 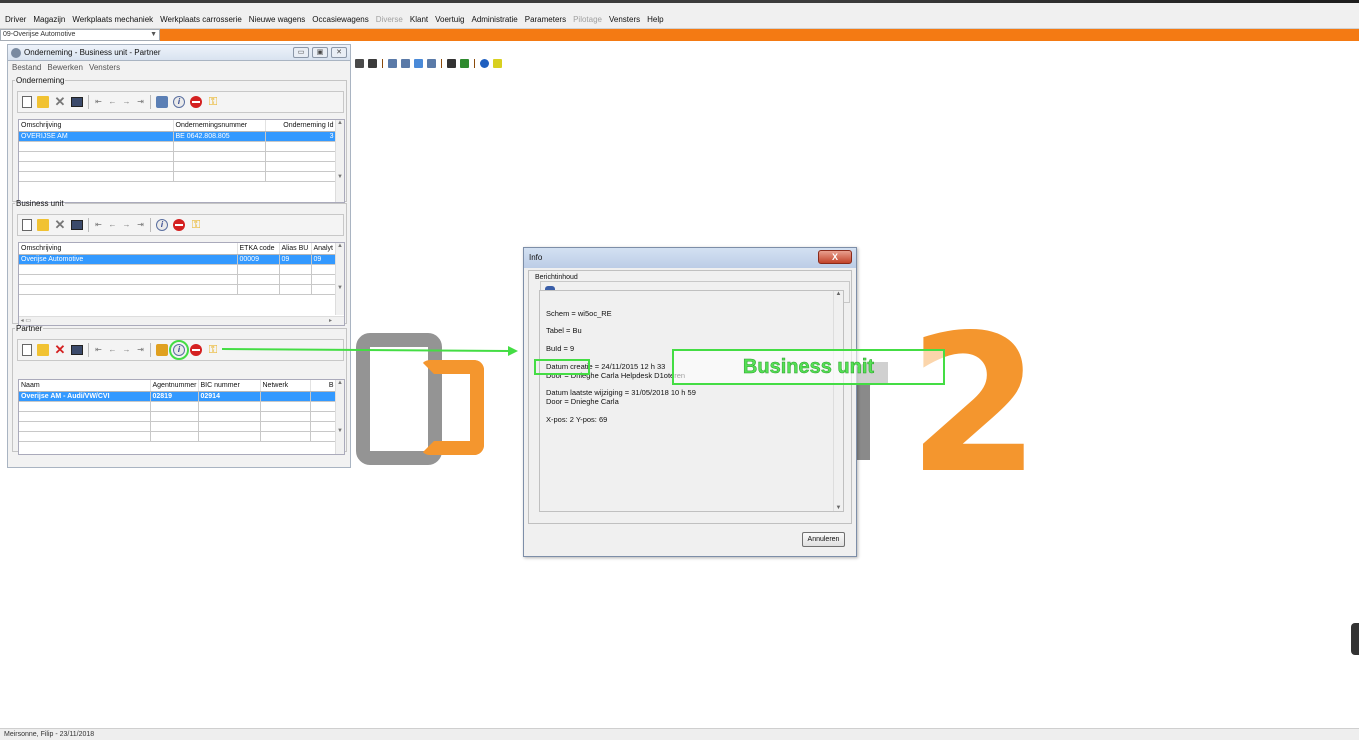 I want to click on annotation-arrowhead, so click(x=513, y=351).